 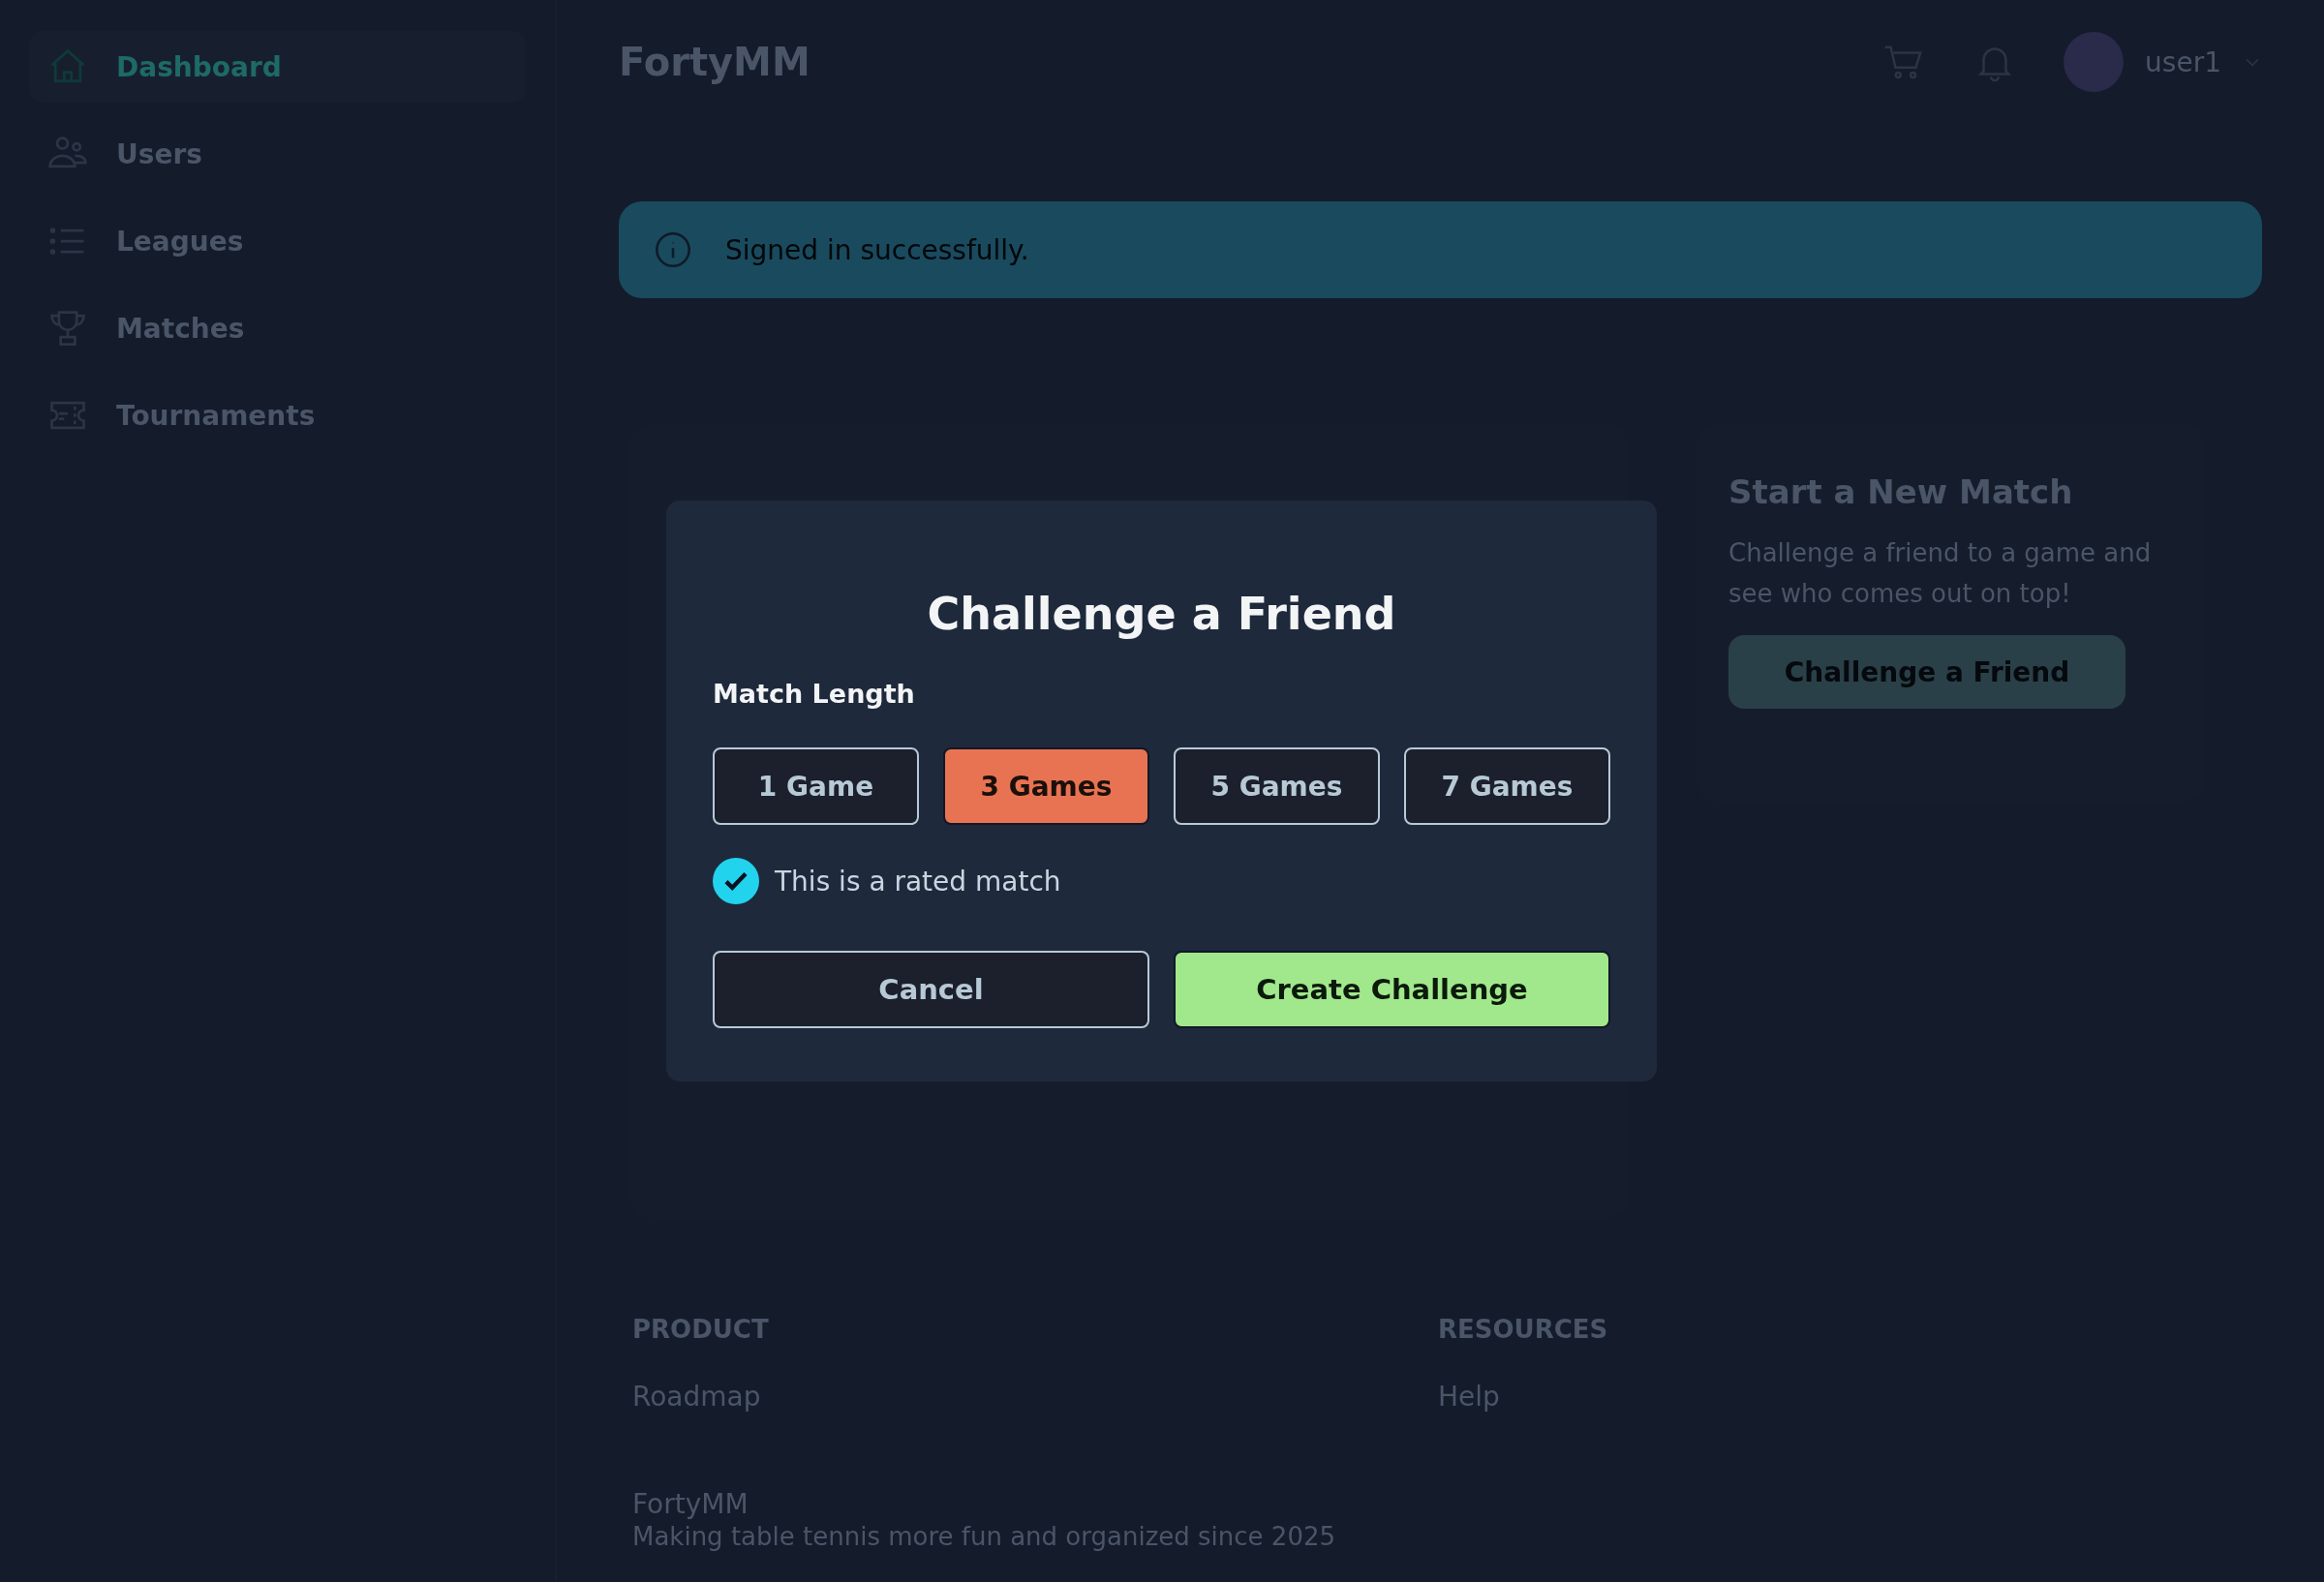 I want to click on match-length-option: 7 Games, so click(x=1507, y=786).